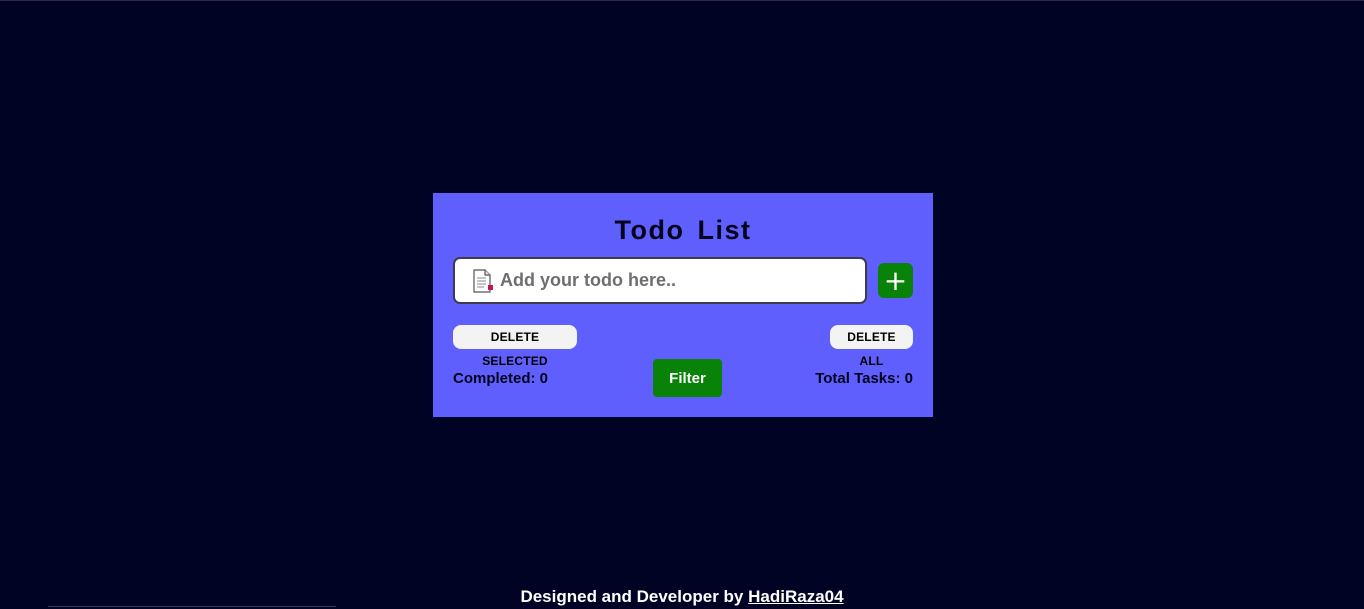 The width and height of the screenshot is (1364, 609). I want to click on filter-button: Filter, so click(687, 378).